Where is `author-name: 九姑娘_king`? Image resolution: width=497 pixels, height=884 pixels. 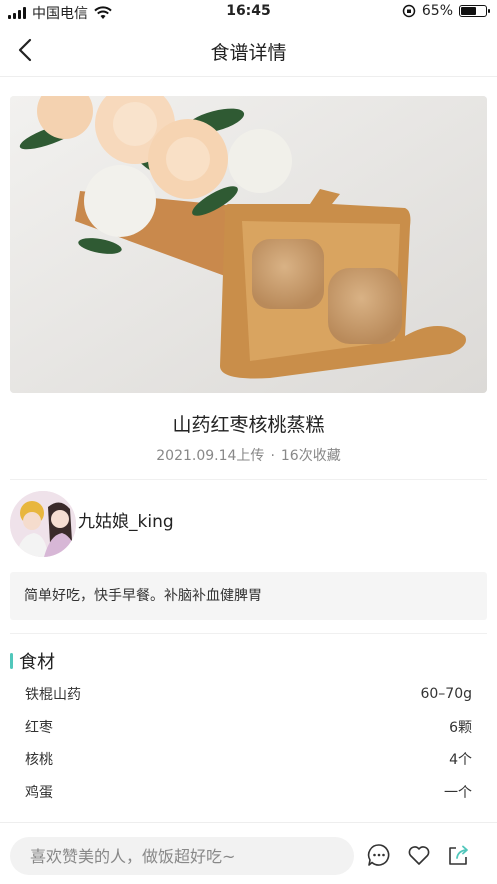 author-name: 九姑娘_king is located at coordinates (126, 519).